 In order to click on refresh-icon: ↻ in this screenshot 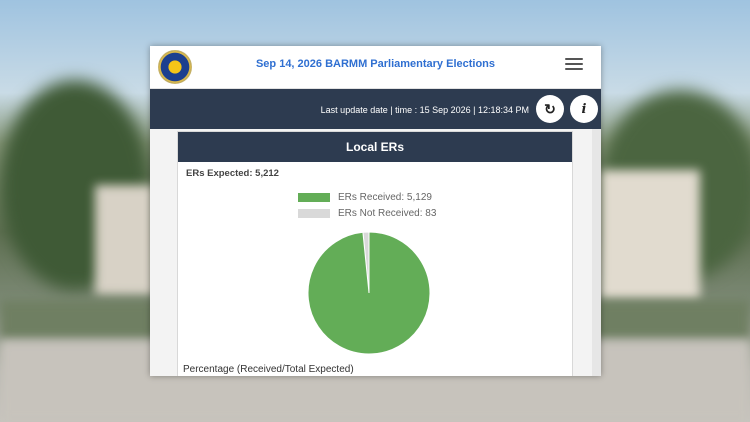, I will do `click(550, 108)`.